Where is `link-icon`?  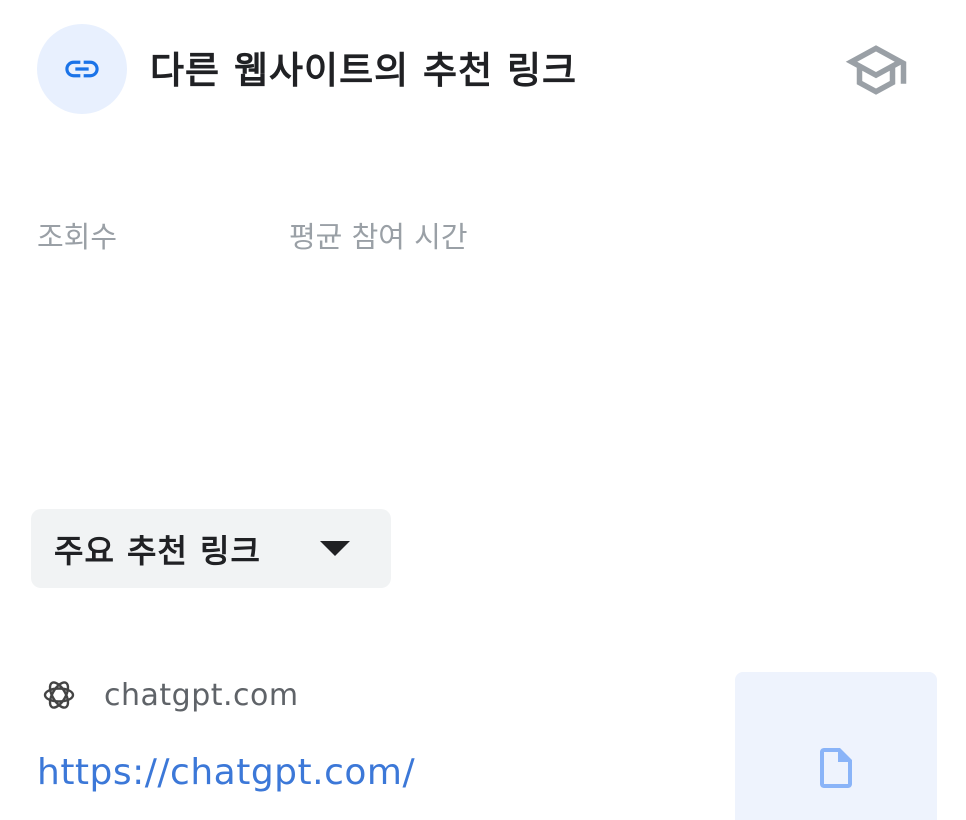 link-icon is located at coordinates (82, 69).